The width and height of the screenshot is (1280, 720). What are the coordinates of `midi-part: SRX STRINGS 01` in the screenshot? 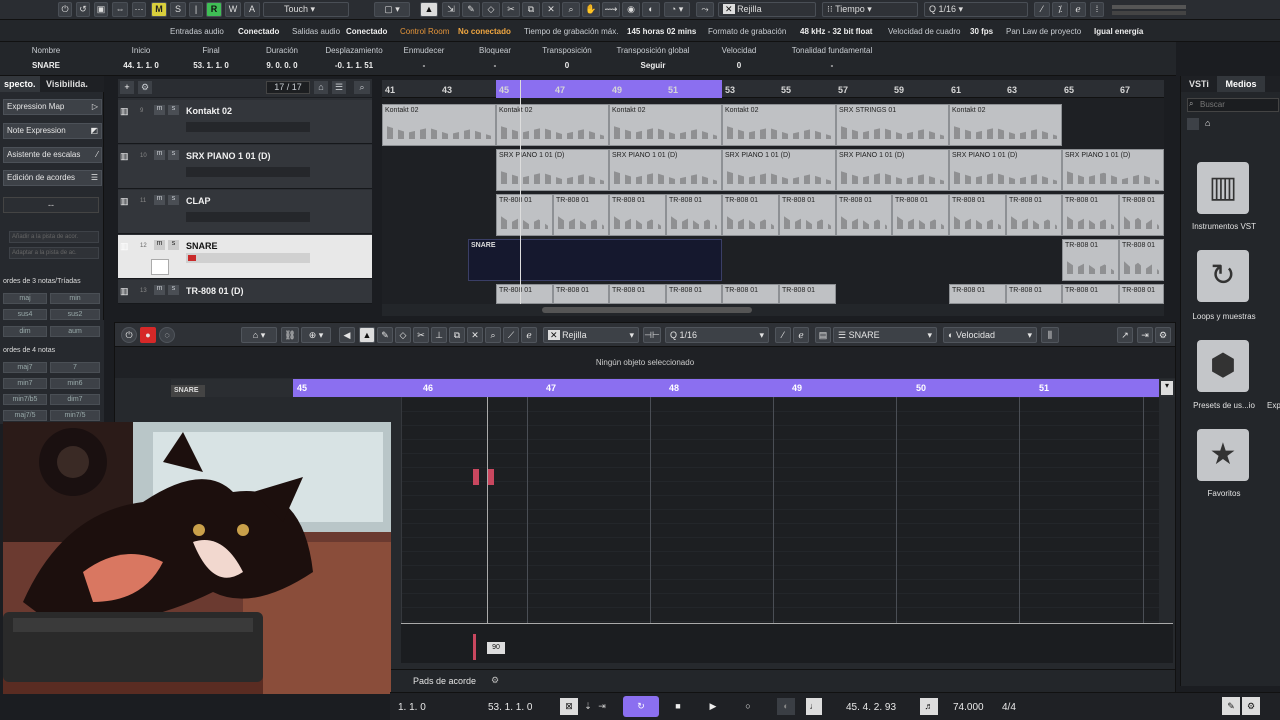 It's located at (892, 125).